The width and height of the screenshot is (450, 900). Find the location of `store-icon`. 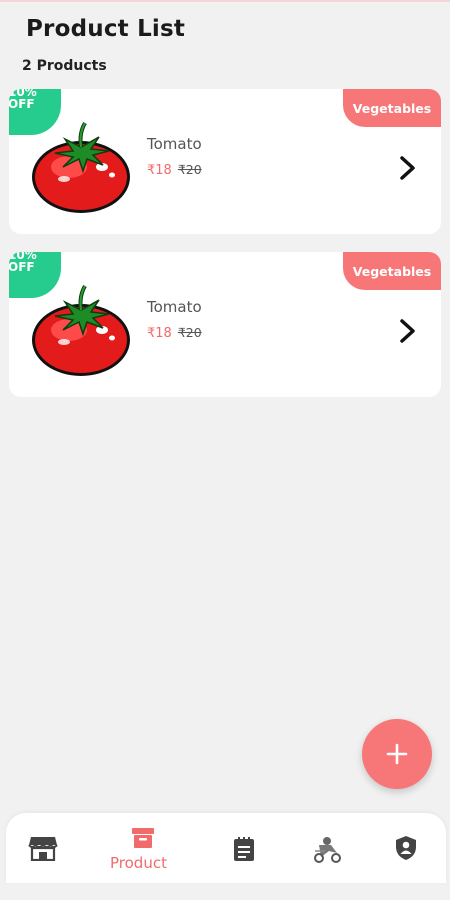

store-icon is located at coordinates (43, 849).